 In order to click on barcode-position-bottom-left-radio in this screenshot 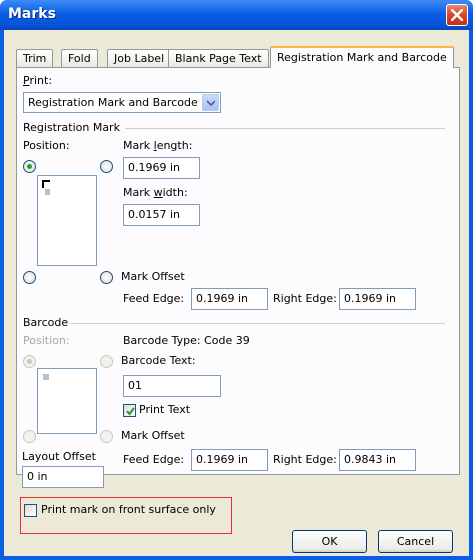, I will do `click(29, 436)`.